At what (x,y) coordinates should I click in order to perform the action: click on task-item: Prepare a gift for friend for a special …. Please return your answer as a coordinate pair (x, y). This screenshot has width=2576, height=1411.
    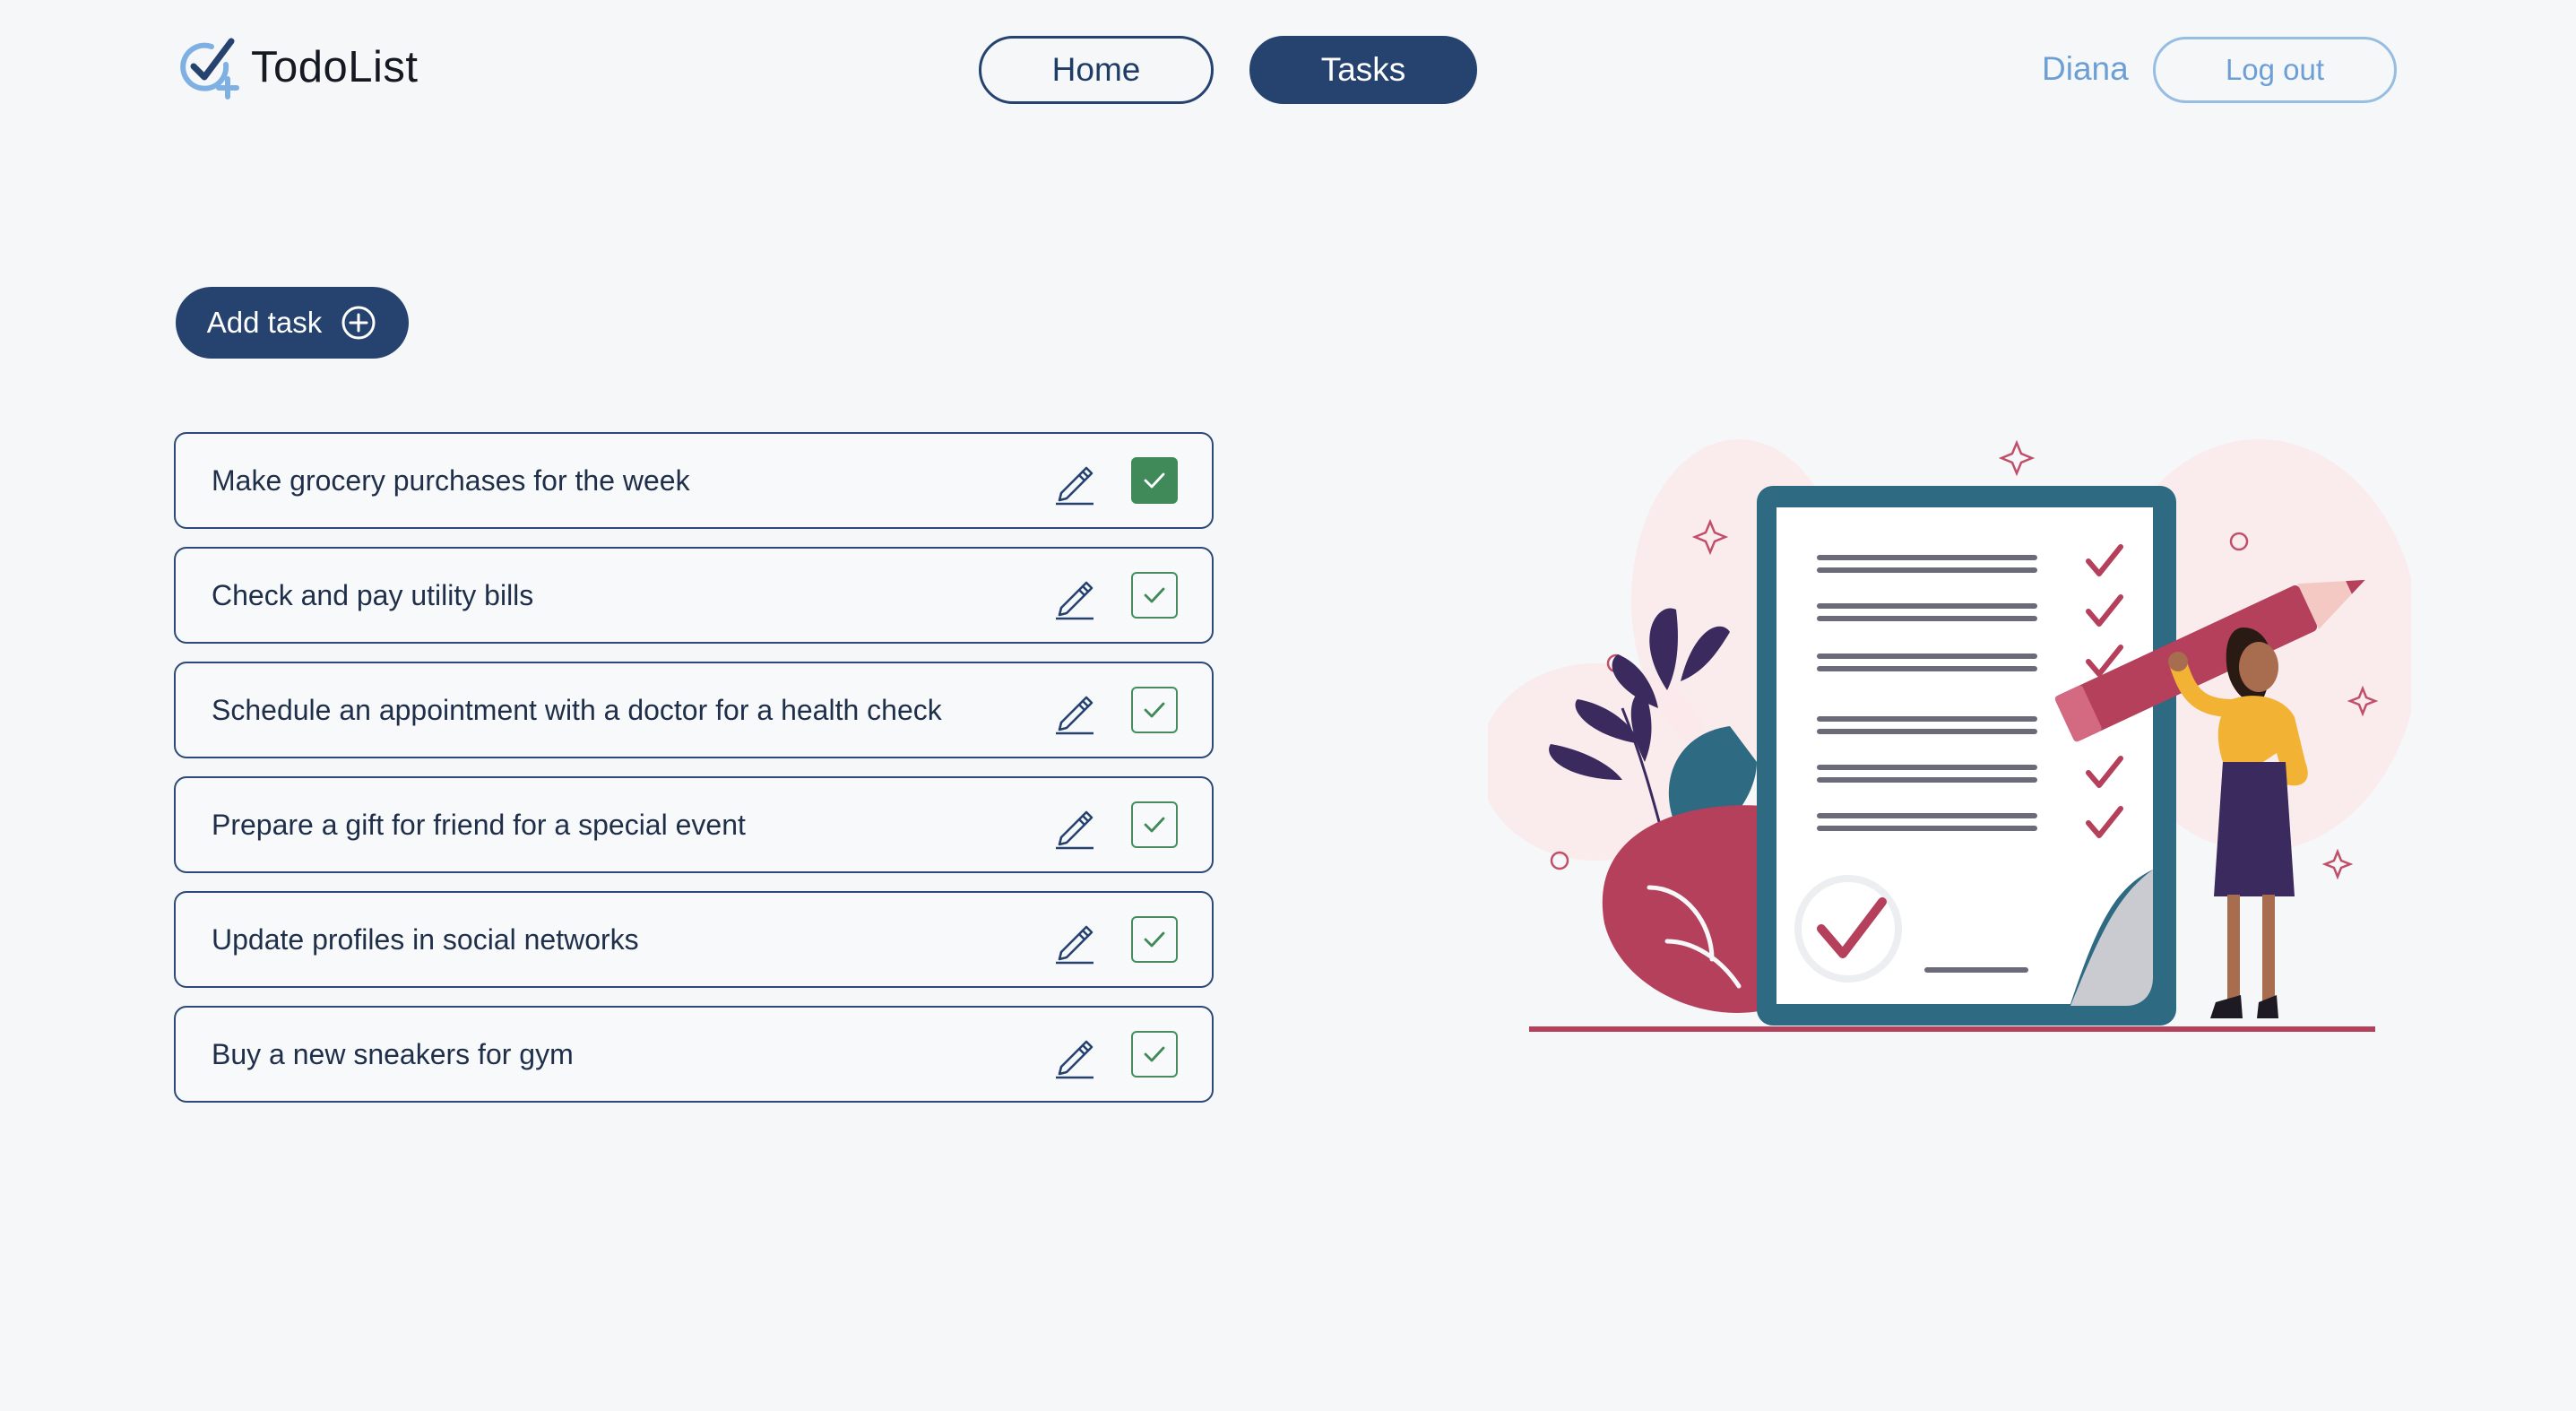
    Looking at the image, I should click on (694, 824).